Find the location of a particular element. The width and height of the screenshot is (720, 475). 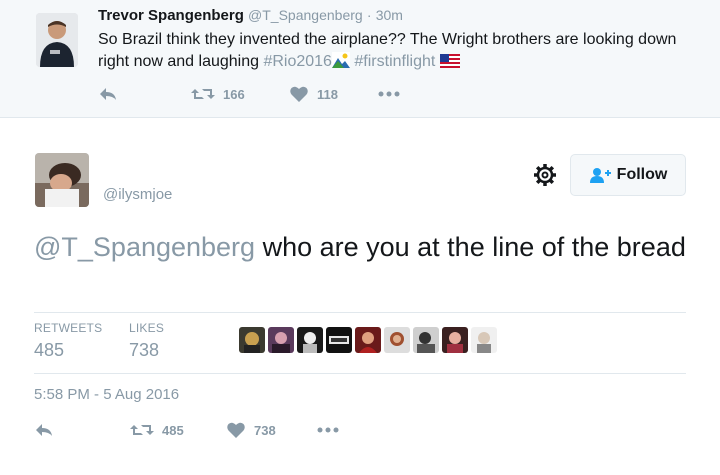

follow-label: Follow is located at coordinates (642, 174).